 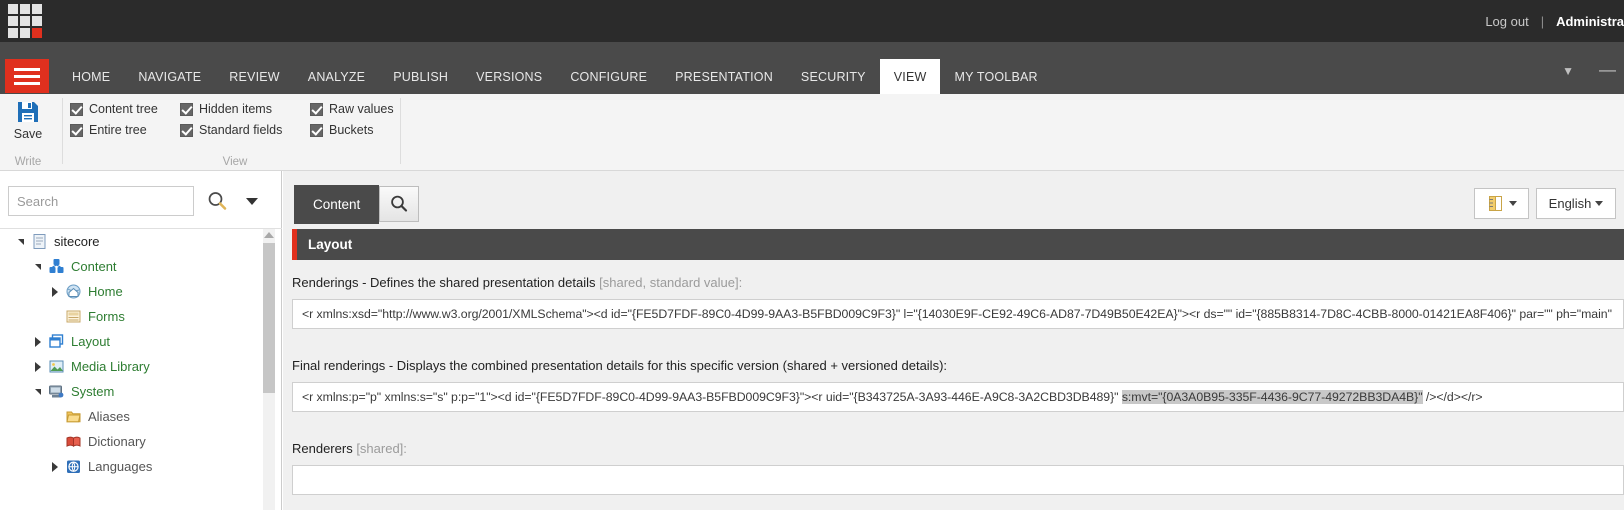 I want to click on ribbon-tab-label: VIEW, so click(x=910, y=76).